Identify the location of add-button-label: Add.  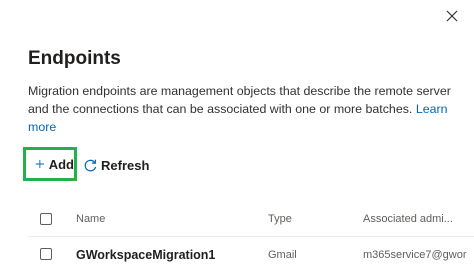
(61, 164).